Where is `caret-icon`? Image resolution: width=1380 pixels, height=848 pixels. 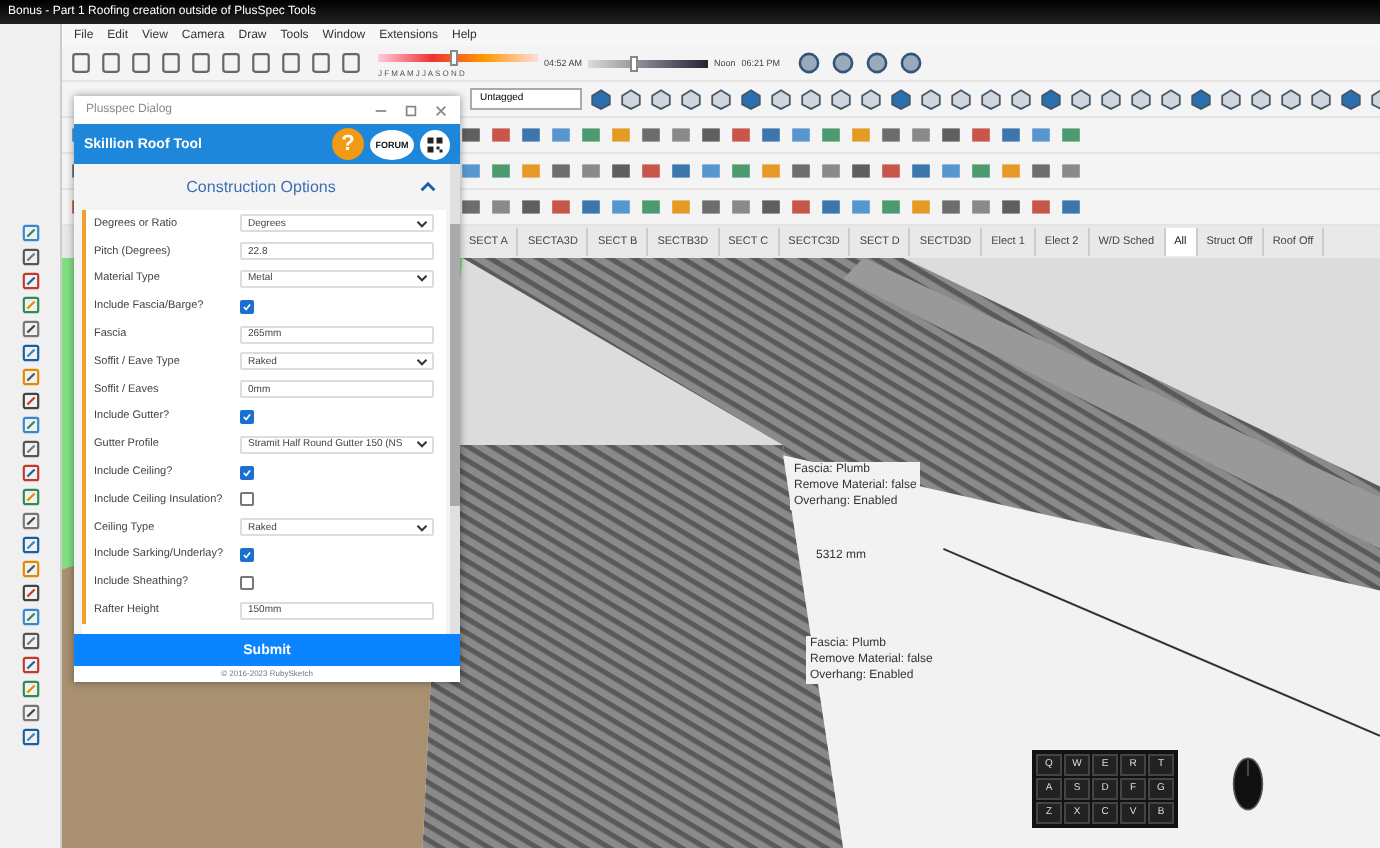 caret-icon is located at coordinates (428, 186).